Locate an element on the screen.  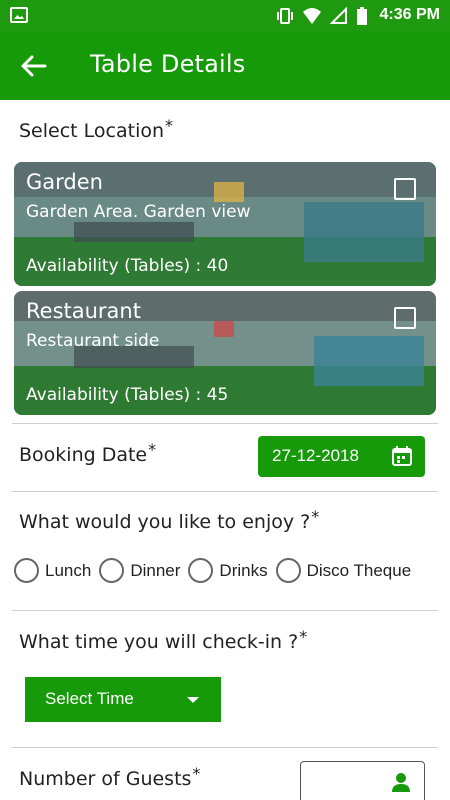
radio-lunch: Lunch is located at coordinates (52, 570).